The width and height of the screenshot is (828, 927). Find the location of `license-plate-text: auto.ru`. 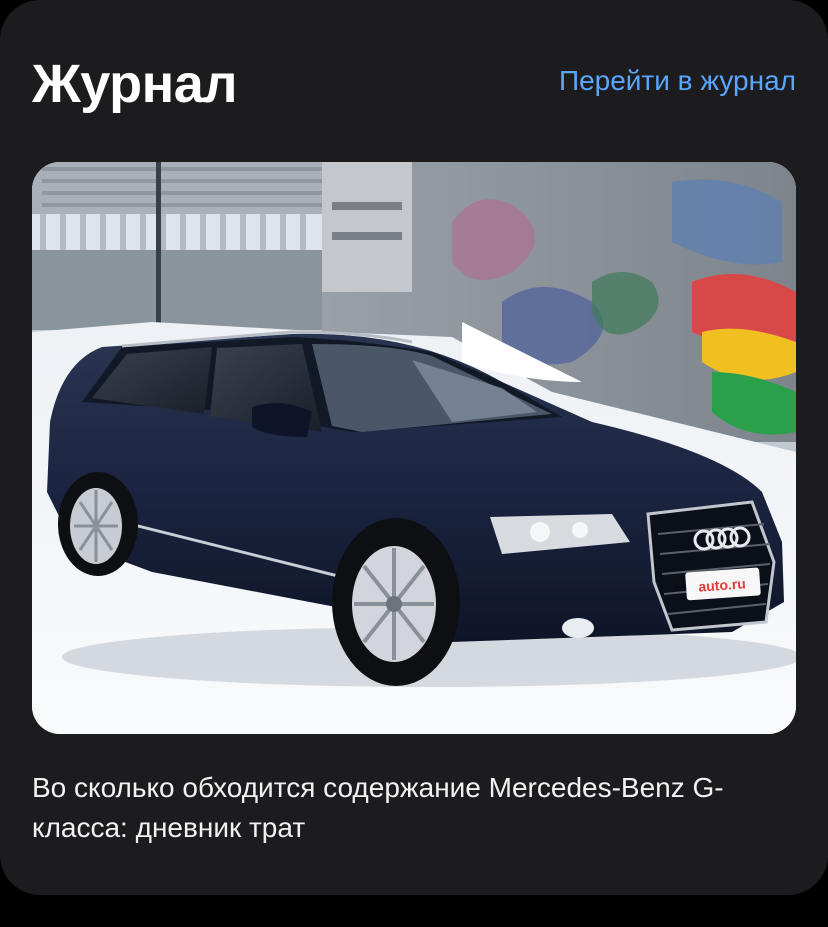

license-plate-text: auto.ru is located at coordinates (722, 584).